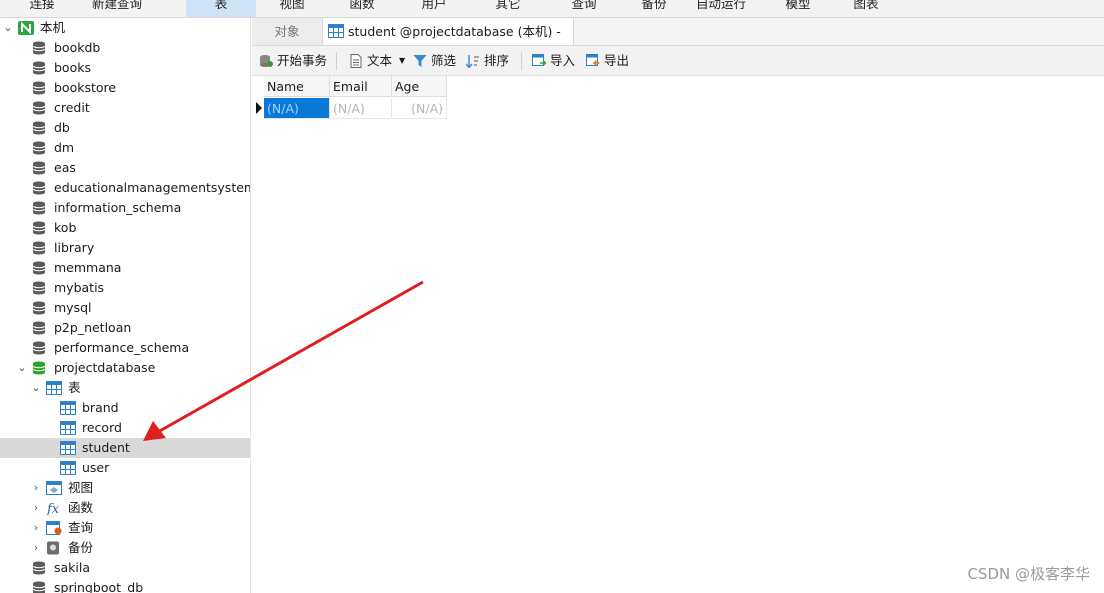  What do you see at coordinates (448, 42) in the screenshot?
I see `tab-student-table: student @projectdatabase (本机) - 表` at bounding box center [448, 42].